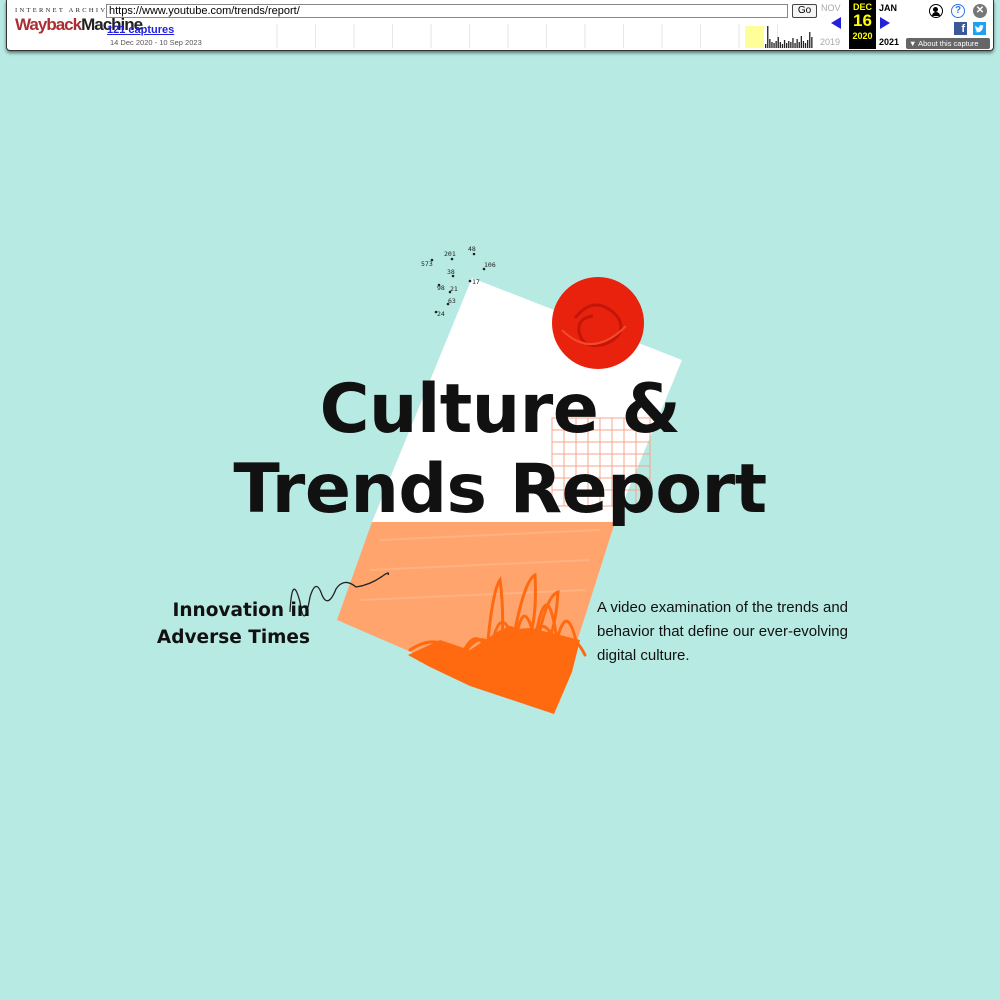  I want to click on scatter-label: 21, so click(454, 289).